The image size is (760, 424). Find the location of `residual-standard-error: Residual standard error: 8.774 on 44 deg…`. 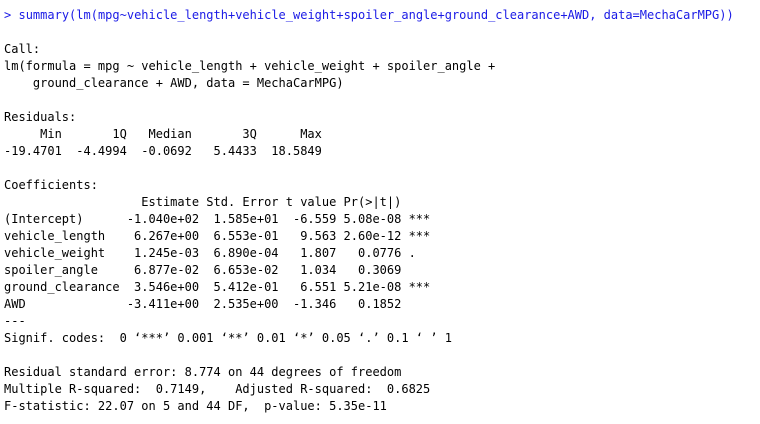

residual-standard-error: Residual standard error: 8.774 on 44 deg… is located at coordinates (203, 372).